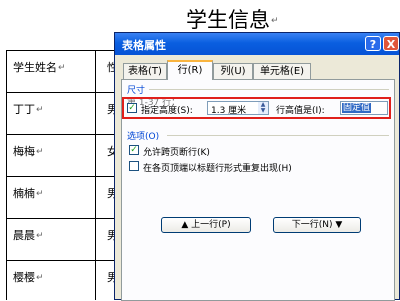 This screenshot has width=400, height=301. Describe the element at coordinates (229, 111) in the screenshot. I see `height-value: 1.3 厘米` at that location.